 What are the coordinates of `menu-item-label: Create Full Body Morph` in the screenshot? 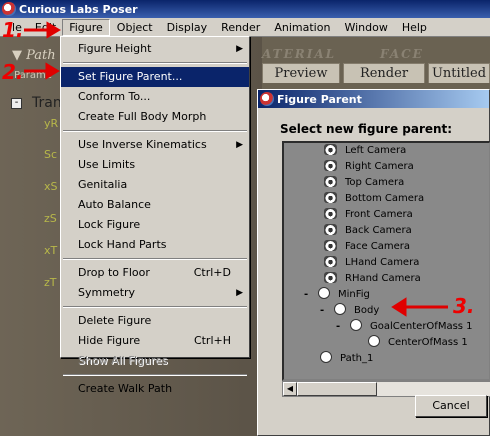 It's located at (142, 116).